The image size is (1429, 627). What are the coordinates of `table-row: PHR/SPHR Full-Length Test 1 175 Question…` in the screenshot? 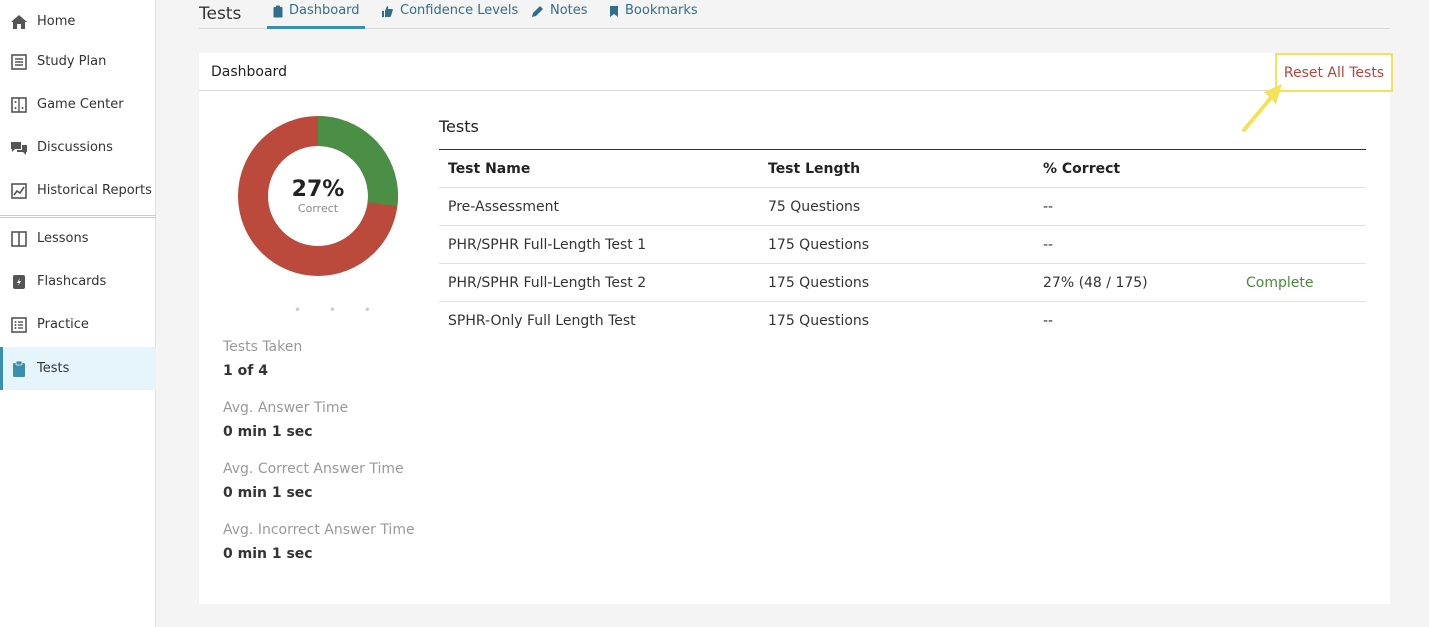 It's located at (902, 245).